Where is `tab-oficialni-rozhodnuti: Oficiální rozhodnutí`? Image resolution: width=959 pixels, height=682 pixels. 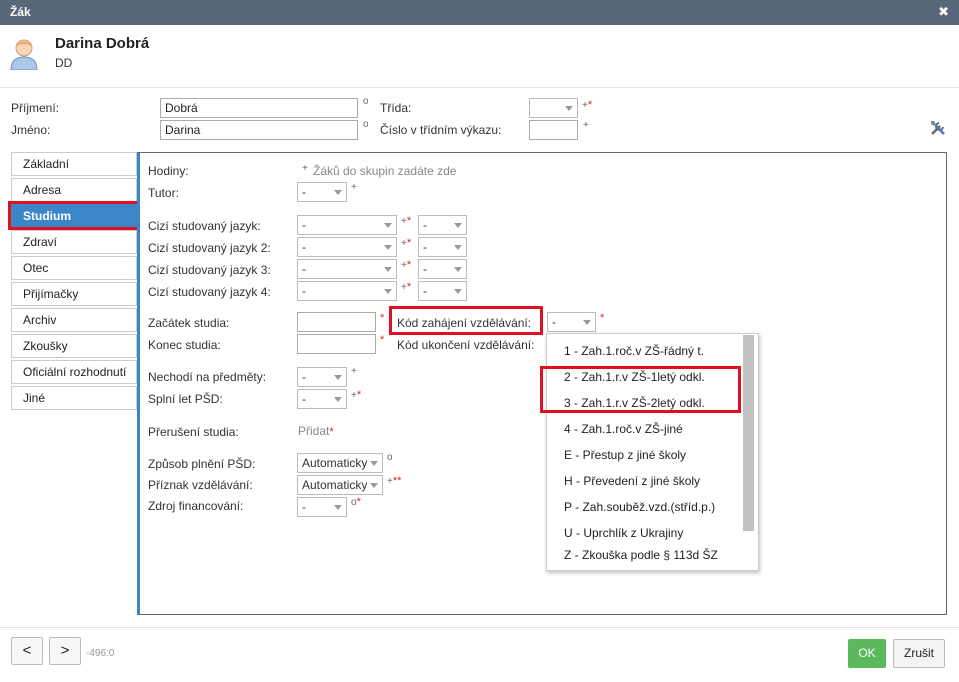
tab-oficialni-rozhodnuti: Oficiální rozhodnutí is located at coordinates (74, 372).